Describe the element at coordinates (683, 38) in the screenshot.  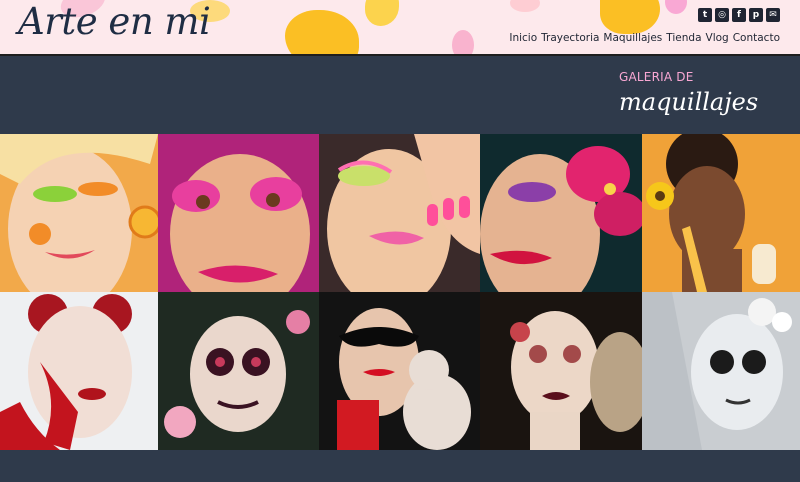
I see `nav-link-tienda: Tienda` at that location.